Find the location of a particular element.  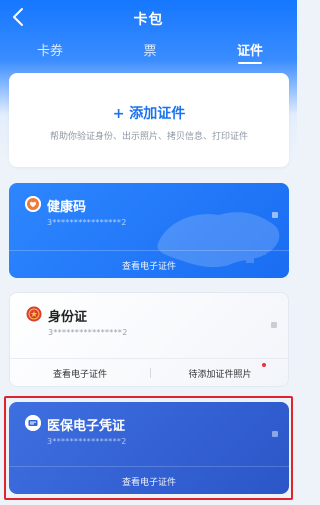

active-tab-indicator is located at coordinates (250, 63).